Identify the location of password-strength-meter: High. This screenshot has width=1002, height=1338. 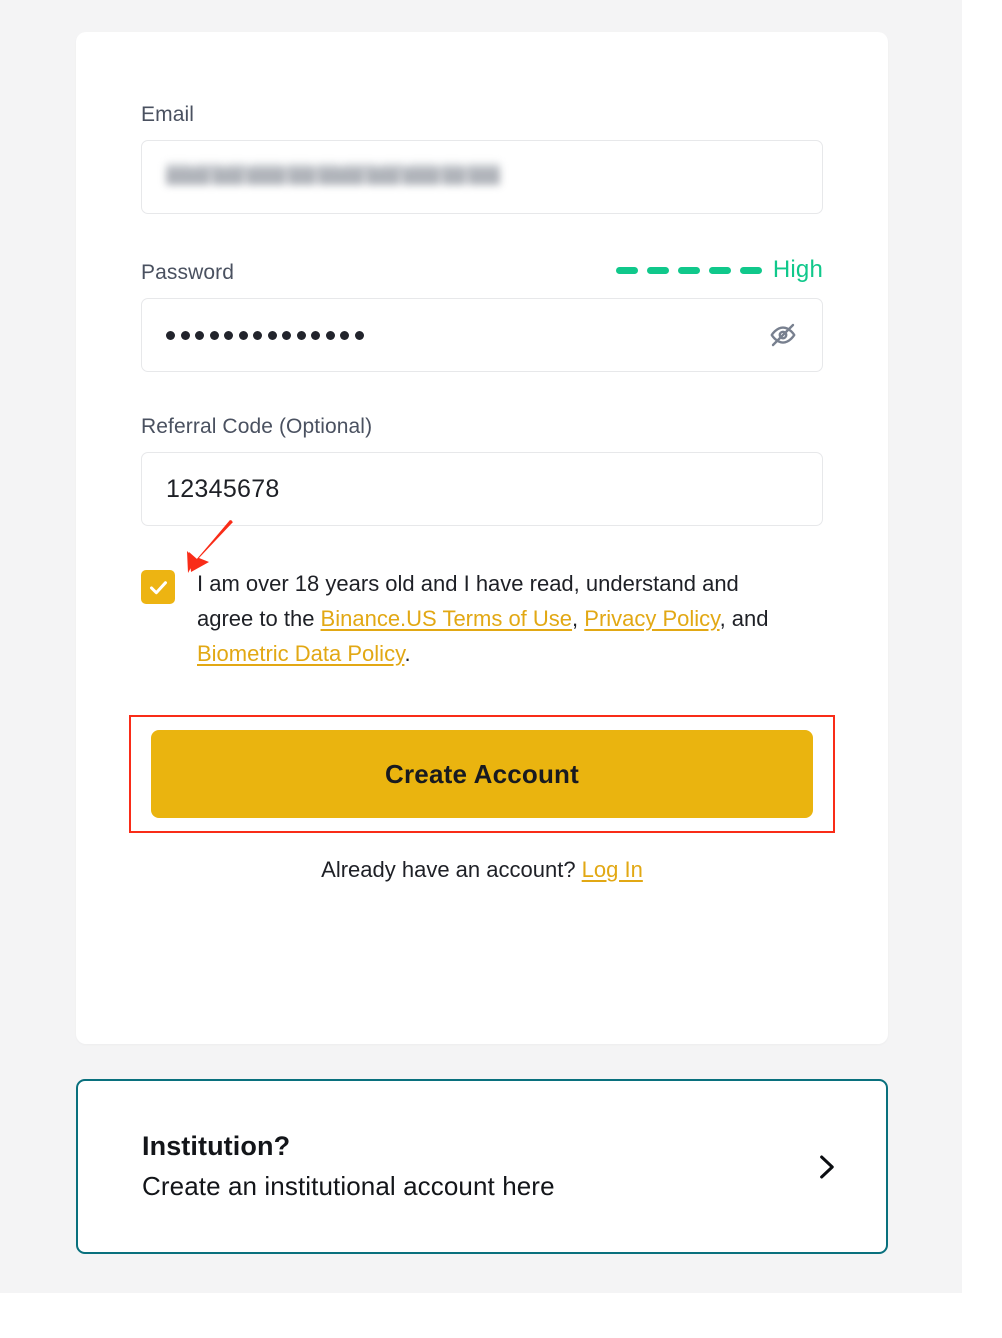
(719, 271).